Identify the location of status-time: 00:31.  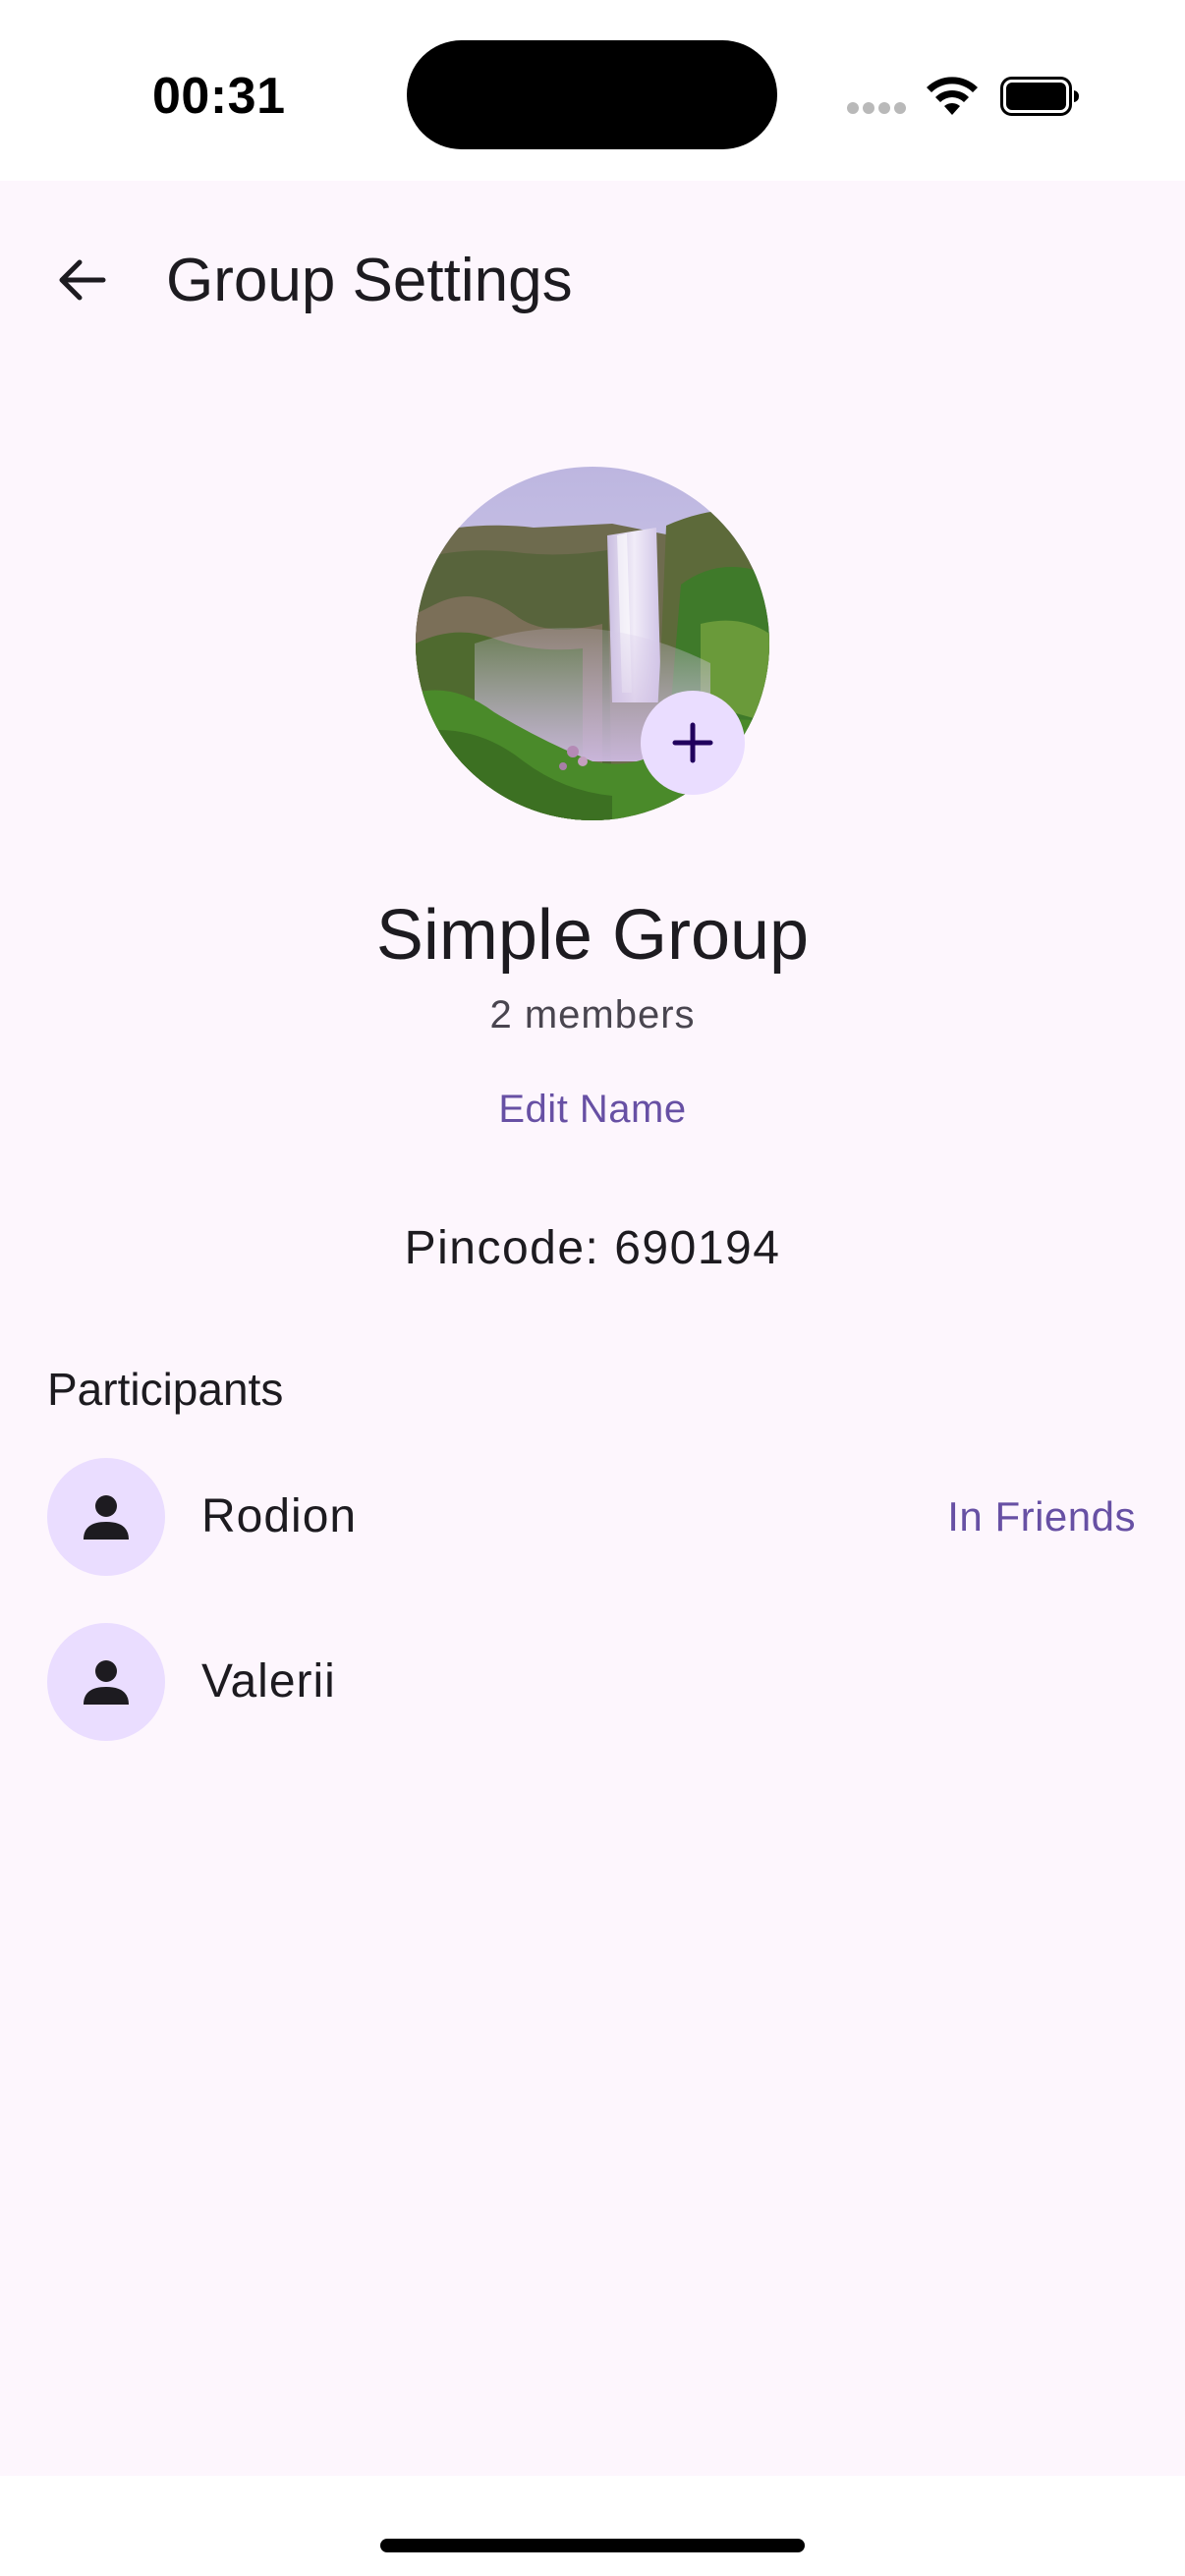
(219, 96).